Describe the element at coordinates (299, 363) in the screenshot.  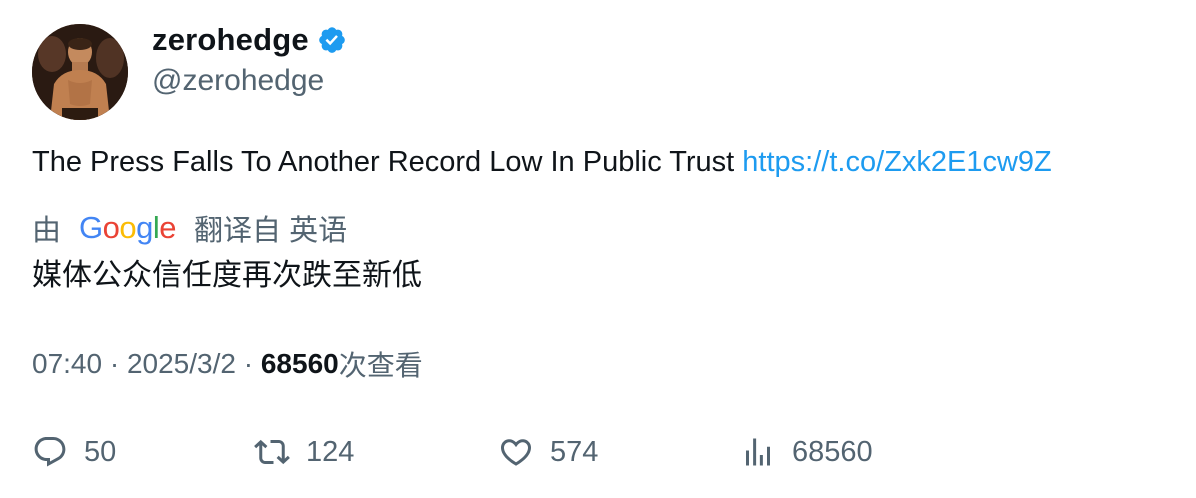
I see `views-count: 68560` at that location.